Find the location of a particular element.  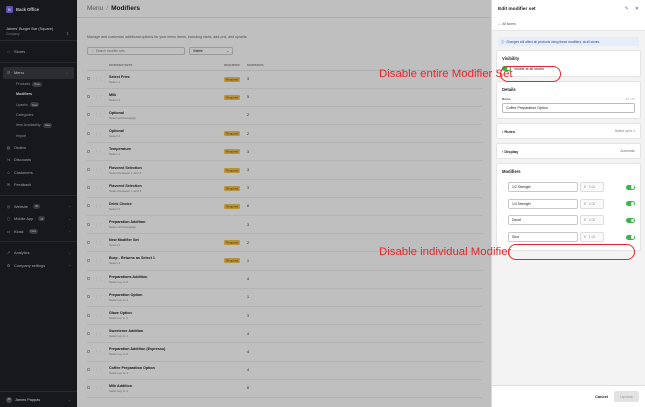

modifier-row: ⋮ Decaf $0.00 is located at coordinates (568, 220).